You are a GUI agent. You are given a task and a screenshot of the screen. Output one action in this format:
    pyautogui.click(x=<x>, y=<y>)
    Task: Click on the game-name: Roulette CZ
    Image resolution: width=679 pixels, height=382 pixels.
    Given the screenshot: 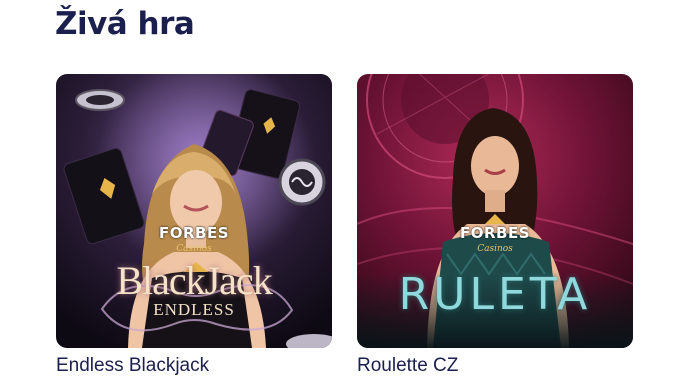 What is the action you would take?
    pyautogui.click(x=495, y=366)
    